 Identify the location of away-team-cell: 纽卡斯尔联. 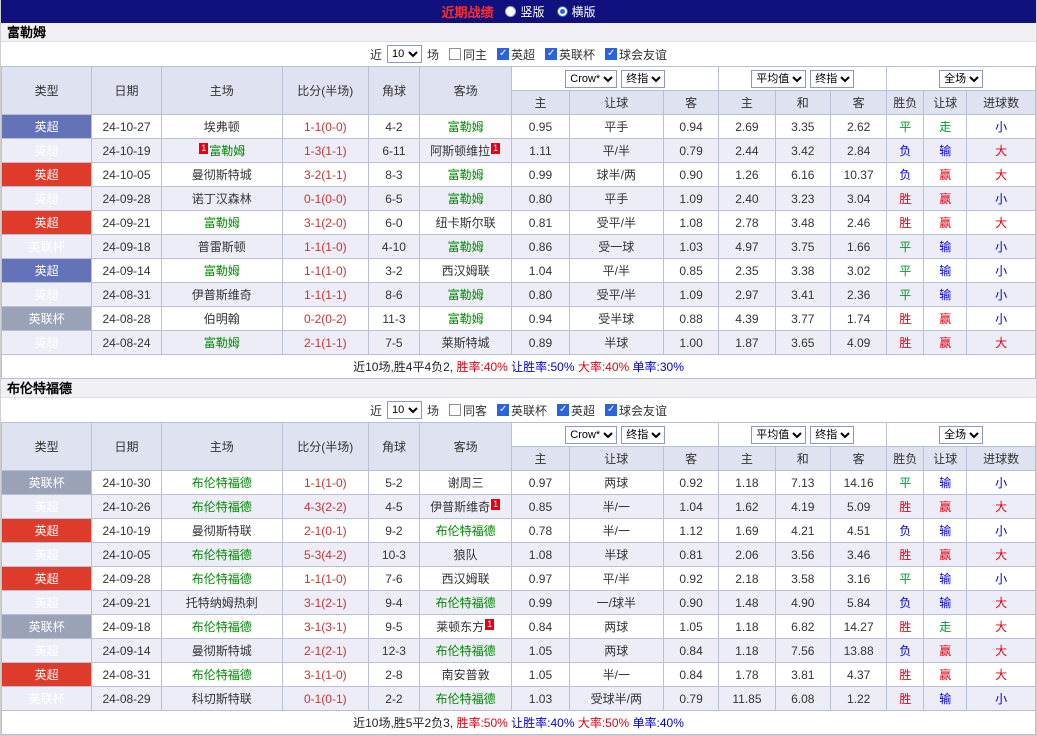
(466, 222).